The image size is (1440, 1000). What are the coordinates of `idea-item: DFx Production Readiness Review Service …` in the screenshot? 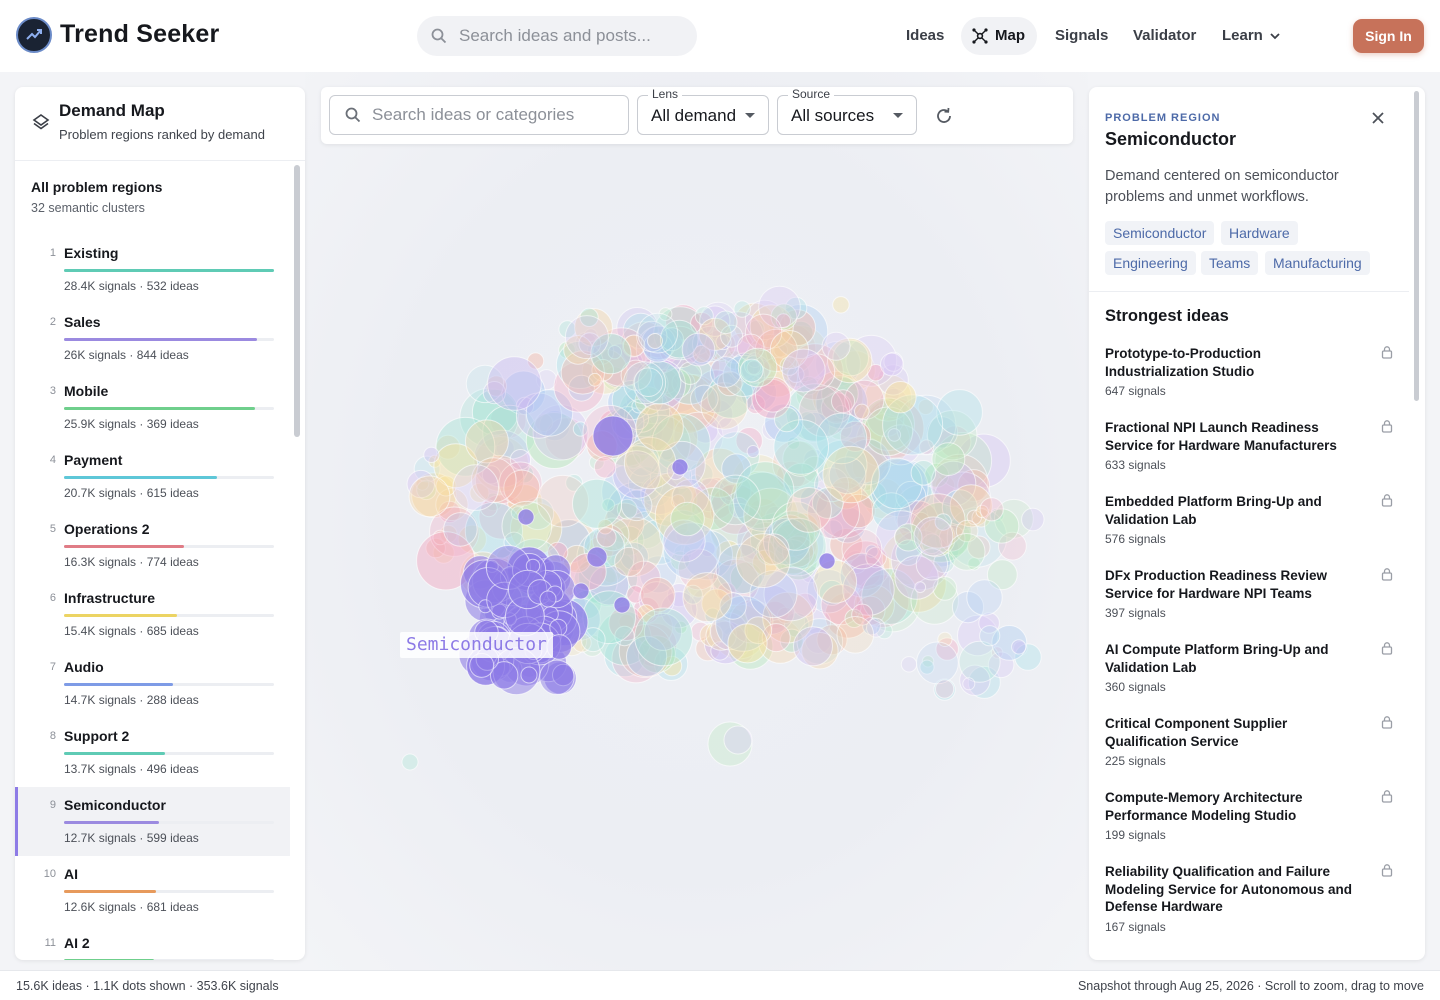 It's located at (1255, 593).